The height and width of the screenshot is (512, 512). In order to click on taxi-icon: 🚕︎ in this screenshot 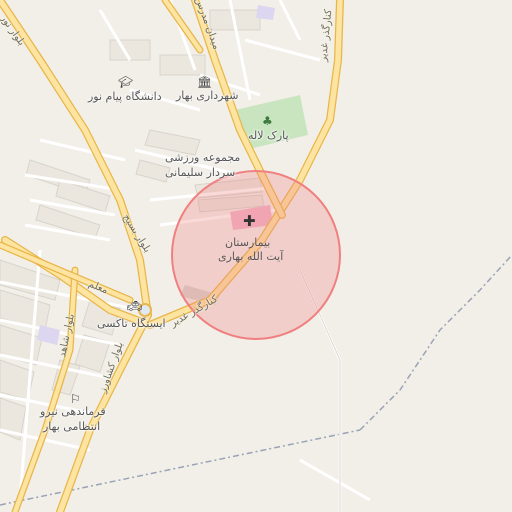, I will do `click(135, 306)`.